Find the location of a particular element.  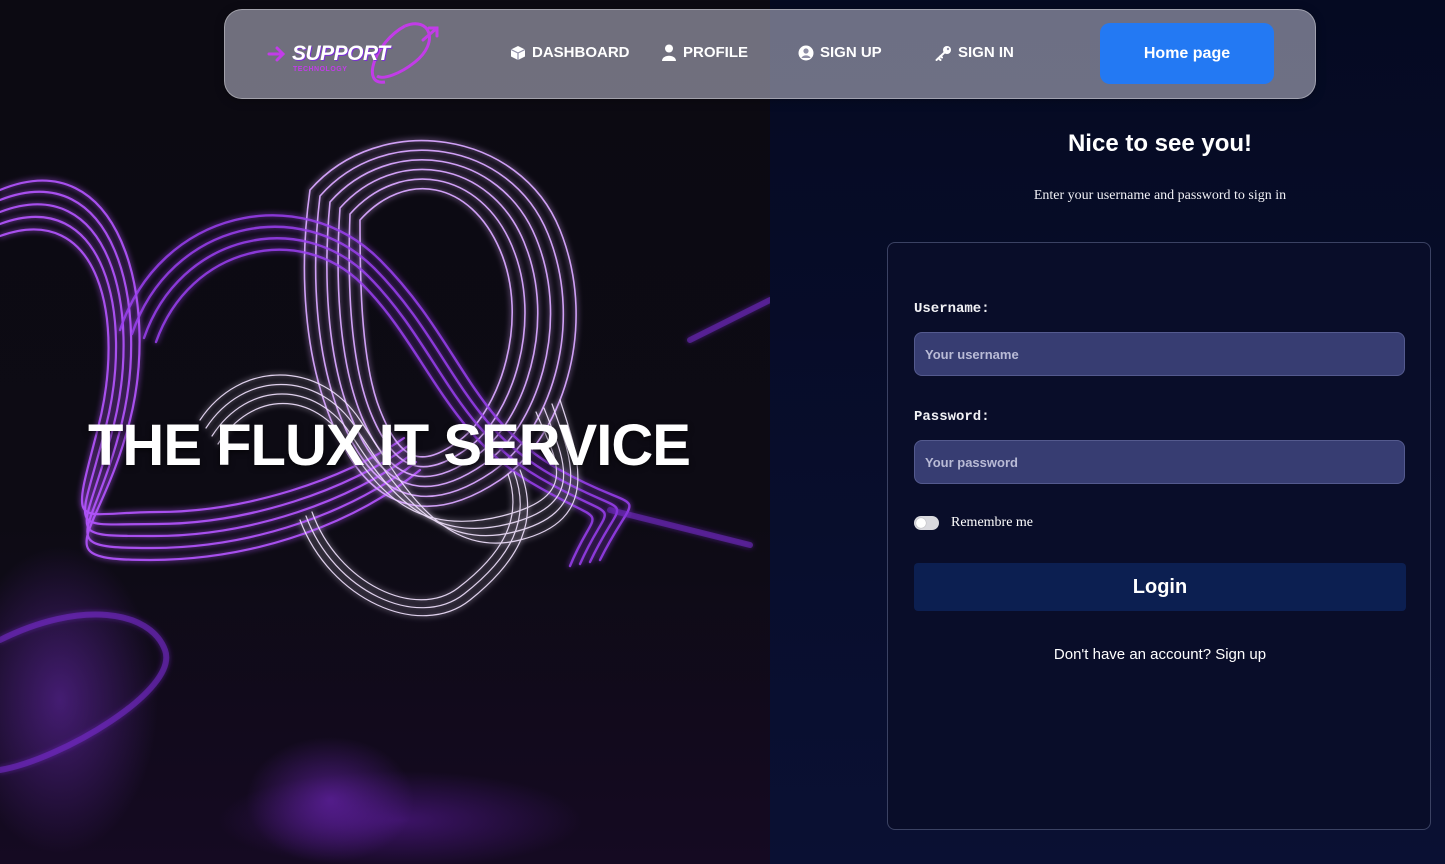

nav-dashboard: DASHBOARD is located at coordinates (570, 52).